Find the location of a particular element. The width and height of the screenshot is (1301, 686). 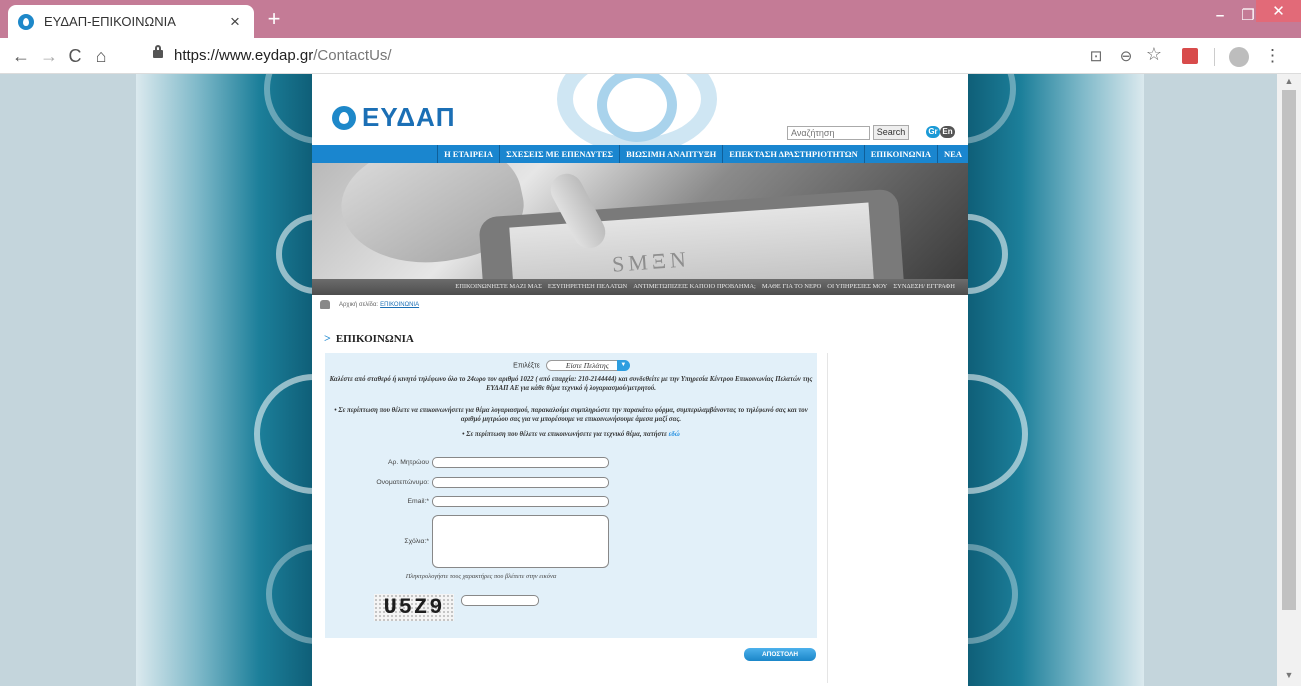

bookmark-star-icon: ☆ is located at coordinates (1154, 54).